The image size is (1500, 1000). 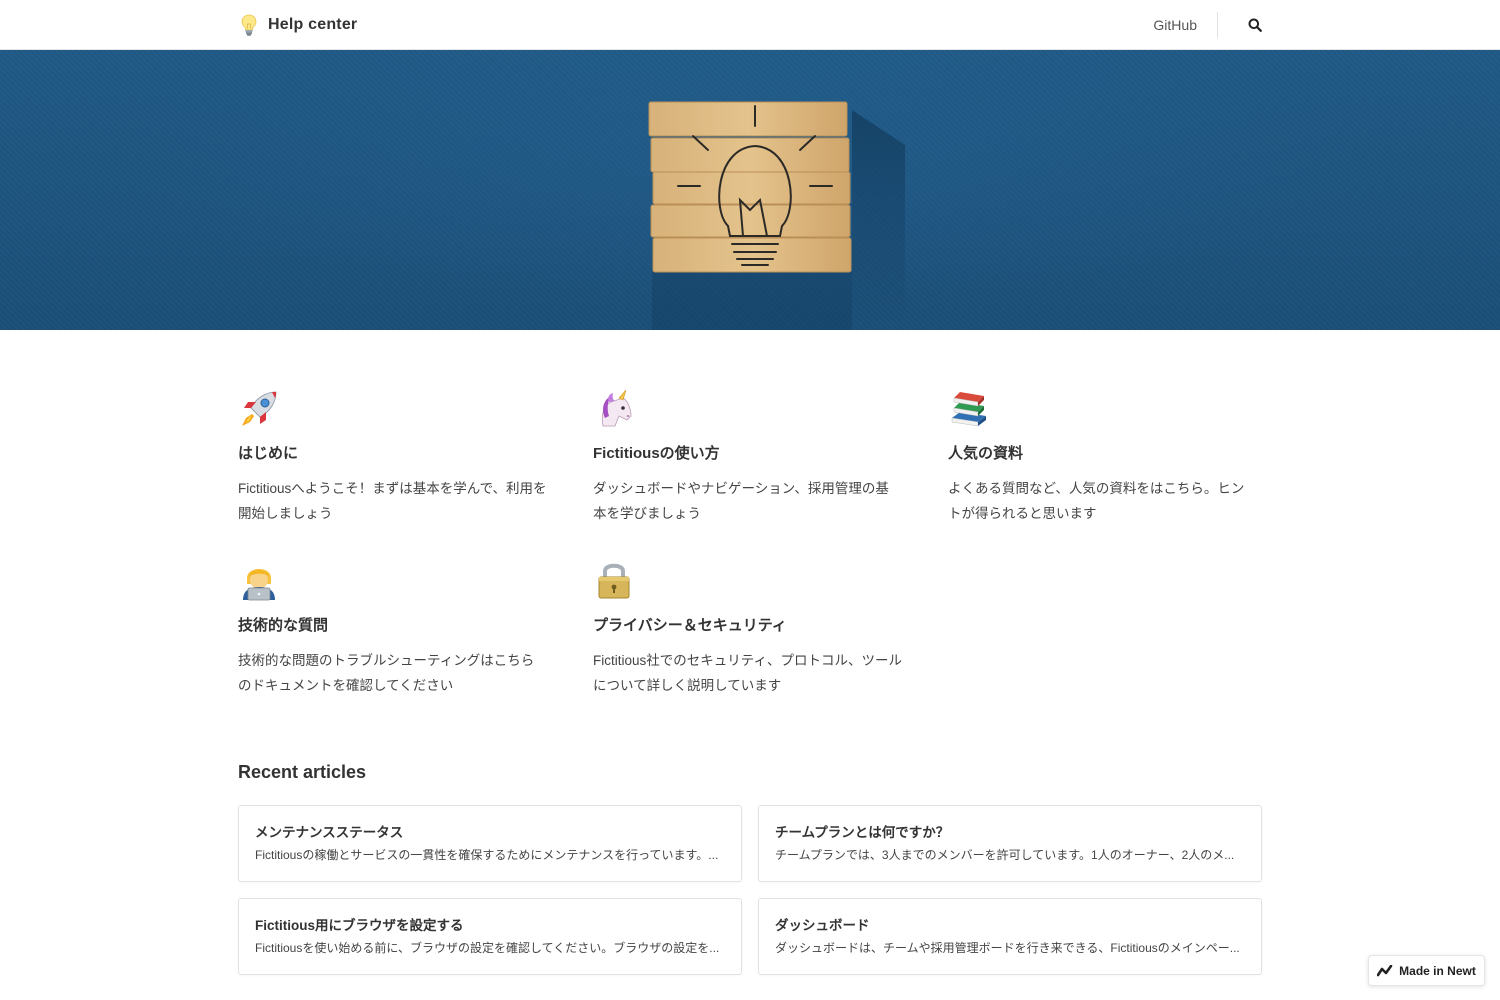 What do you see at coordinates (1102, 457) in the screenshot?
I see `category-card: 人気の資料 よくある質問など、人気の資料をはこちら。ヒントが得られると思います` at bounding box center [1102, 457].